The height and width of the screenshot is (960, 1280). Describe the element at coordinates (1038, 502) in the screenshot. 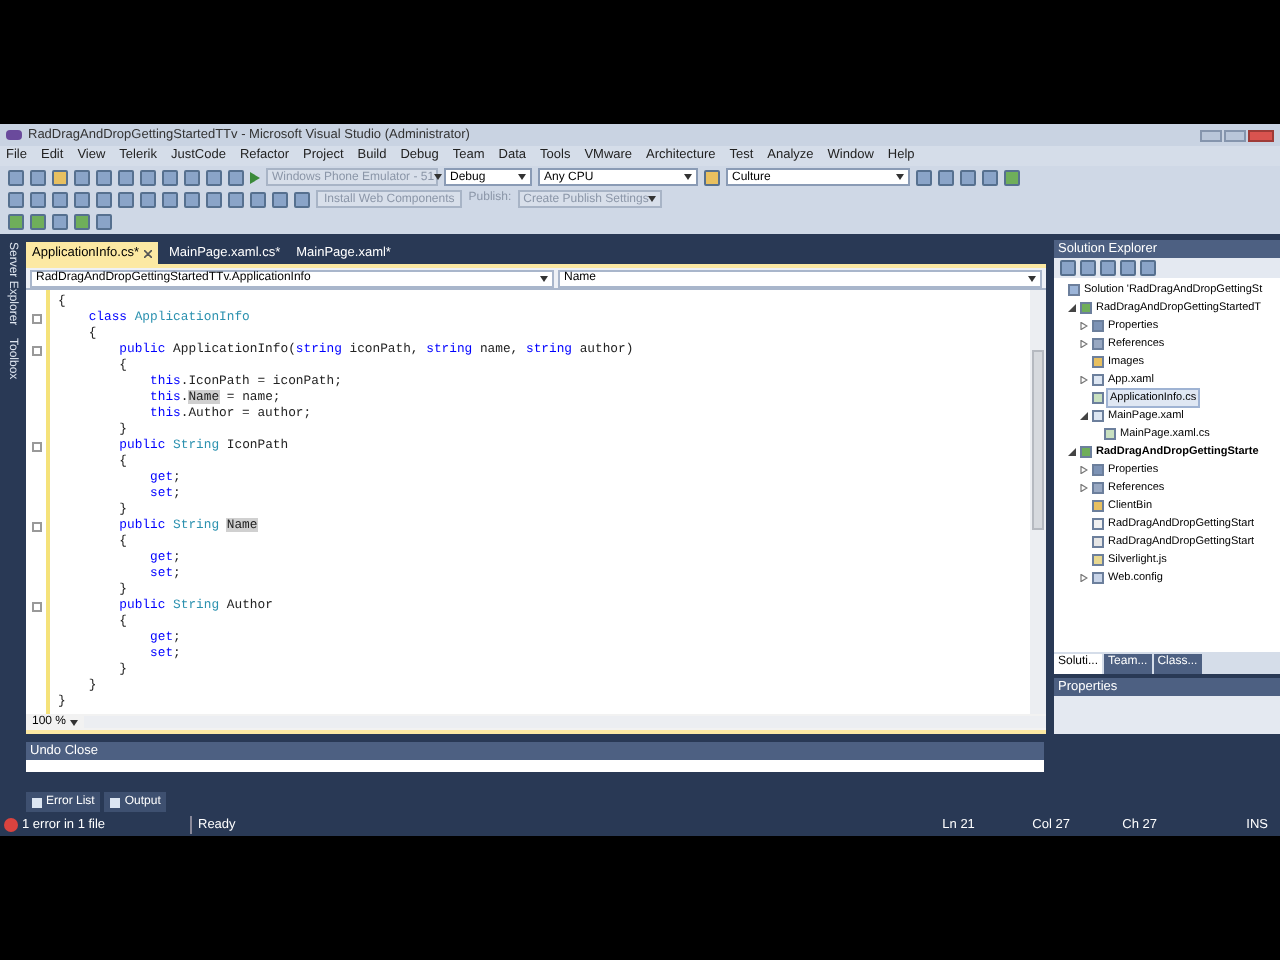

I see `vertical-scrollbar` at that location.